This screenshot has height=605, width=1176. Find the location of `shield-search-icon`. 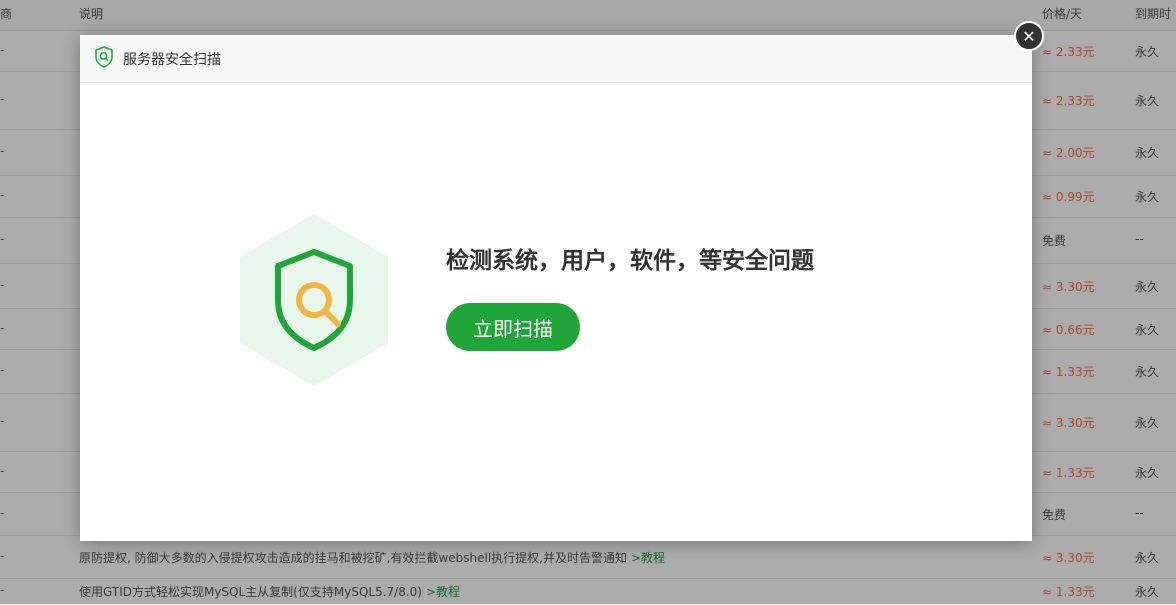

shield-search-icon is located at coordinates (104, 57).